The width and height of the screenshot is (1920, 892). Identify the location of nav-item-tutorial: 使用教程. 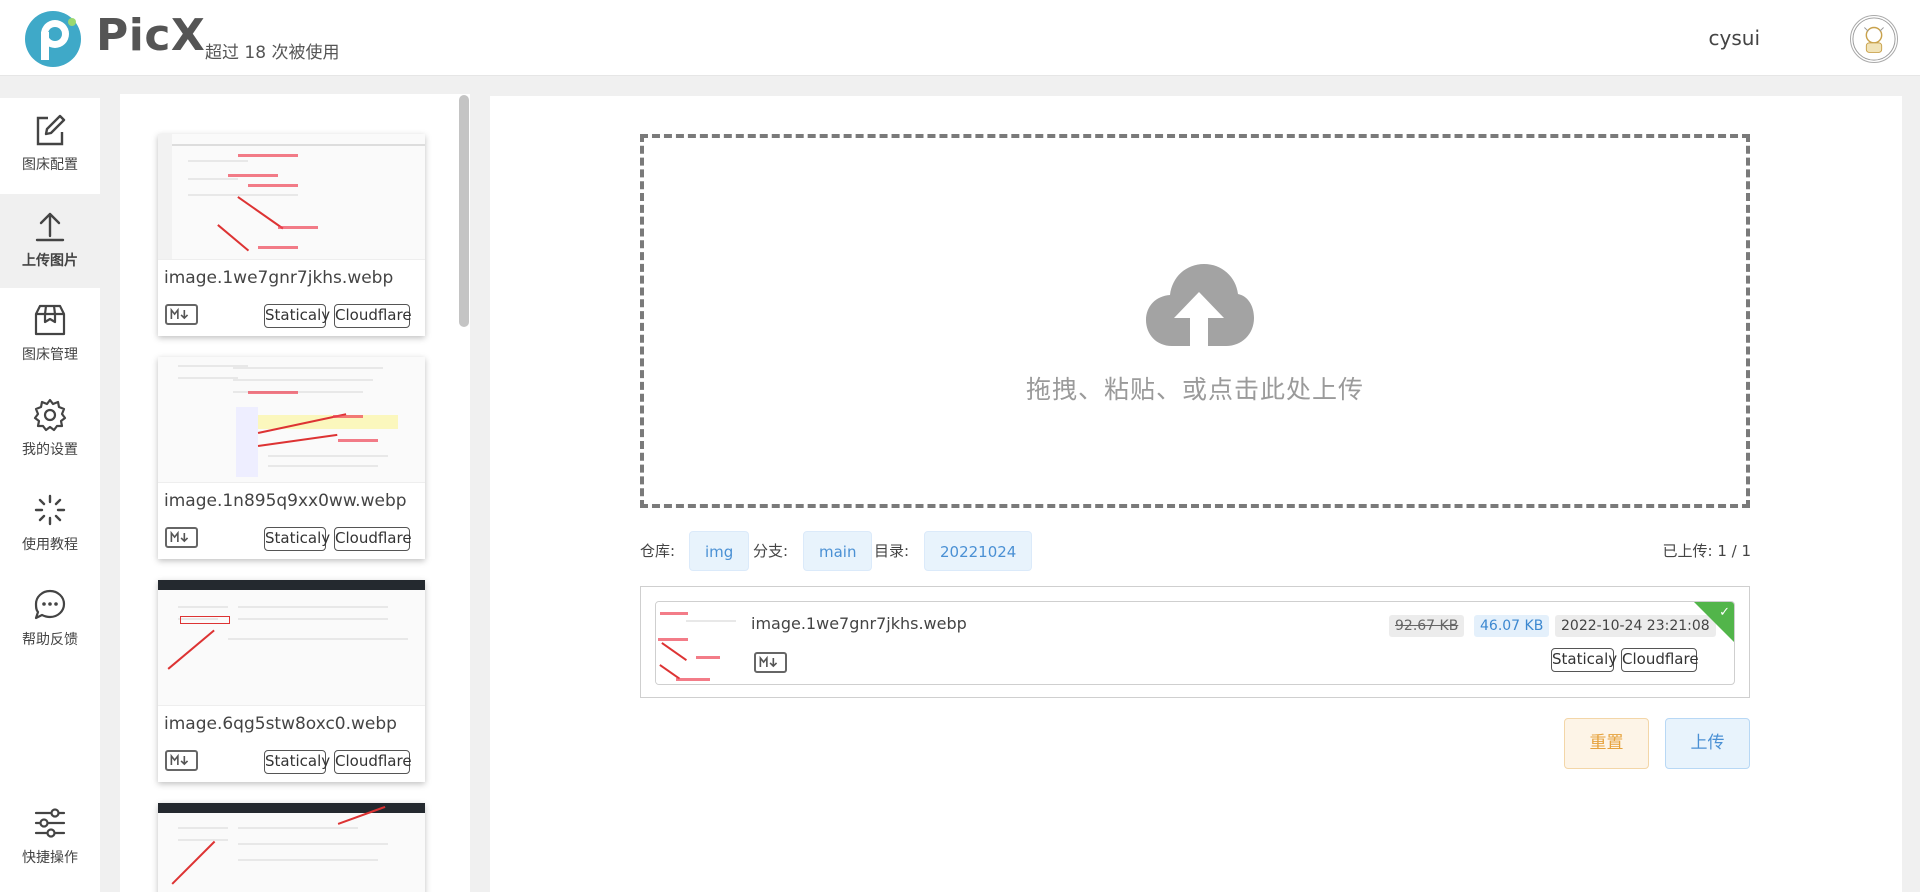
(50, 525).